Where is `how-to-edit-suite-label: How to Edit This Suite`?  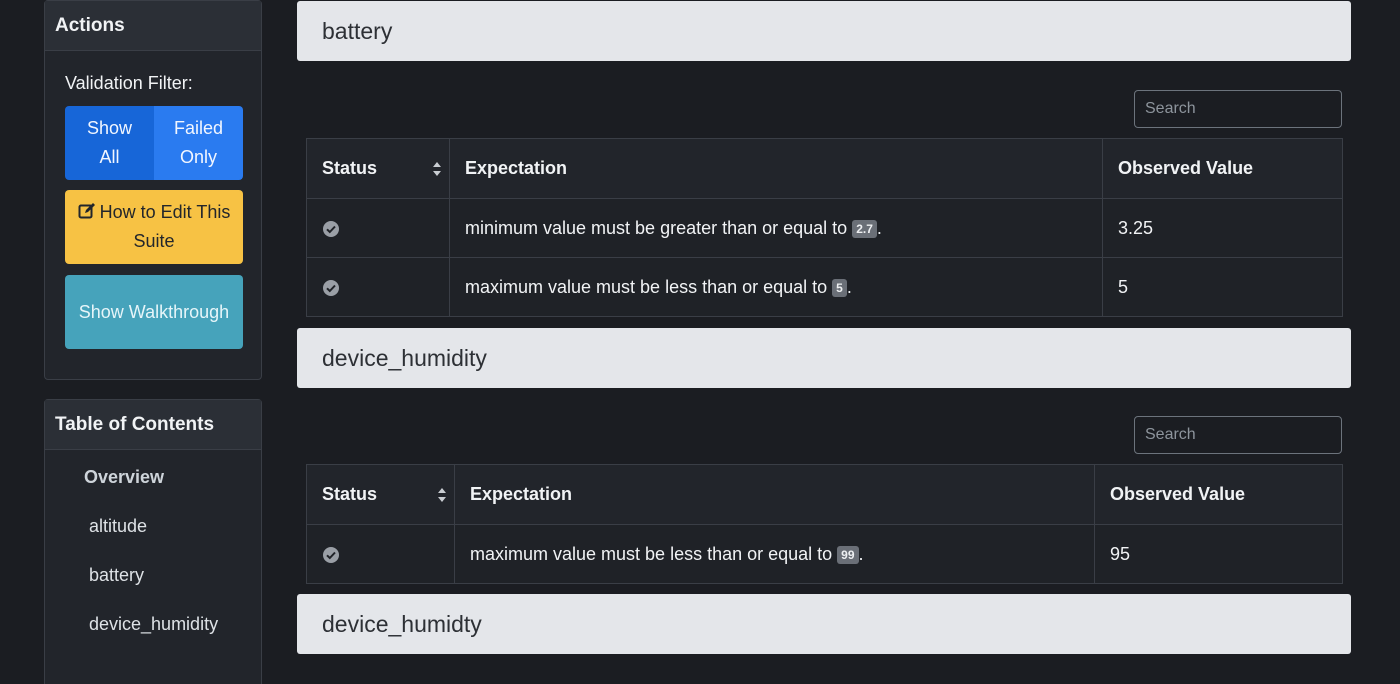 how-to-edit-suite-label: How to Edit This Suite is located at coordinates (165, 226).